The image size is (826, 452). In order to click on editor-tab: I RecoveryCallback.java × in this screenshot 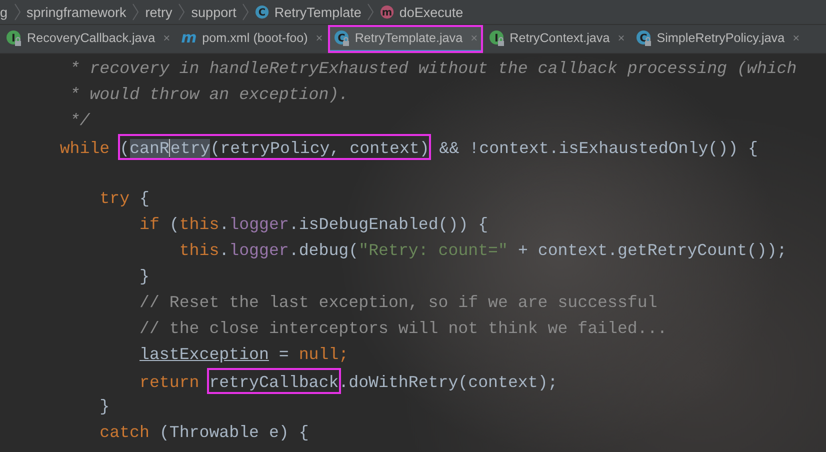, I will do `click(88, 39)`.